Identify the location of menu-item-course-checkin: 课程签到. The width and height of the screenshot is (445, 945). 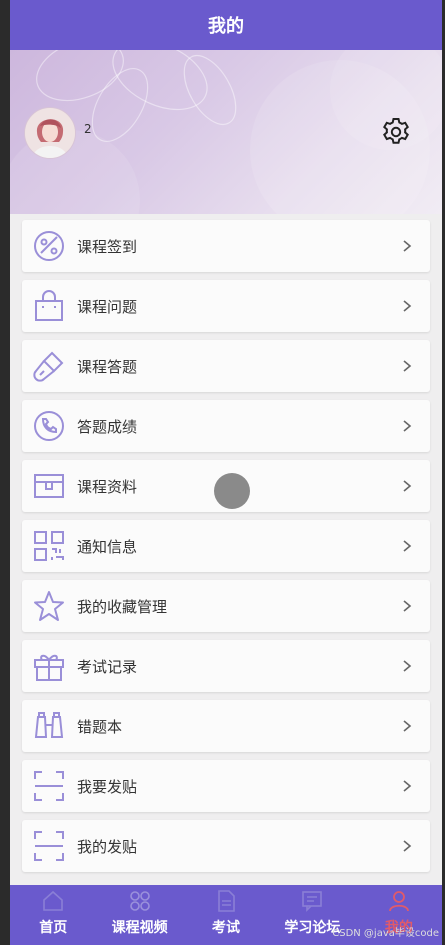
(226, 246).